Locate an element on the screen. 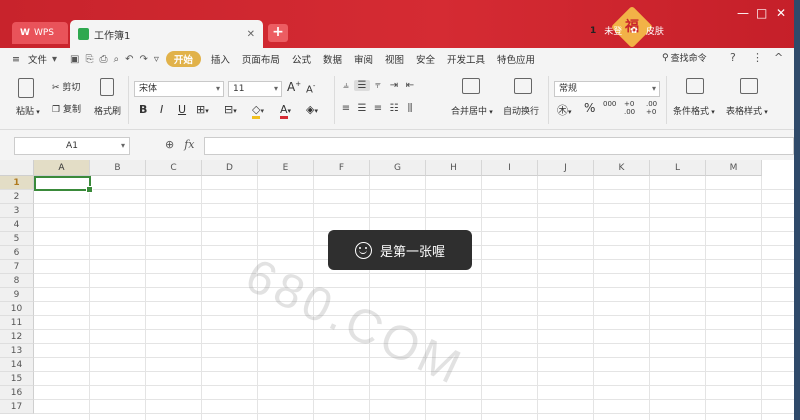 The image size is (800, 420). row-header: 2 is located at coordinates (17, 197).